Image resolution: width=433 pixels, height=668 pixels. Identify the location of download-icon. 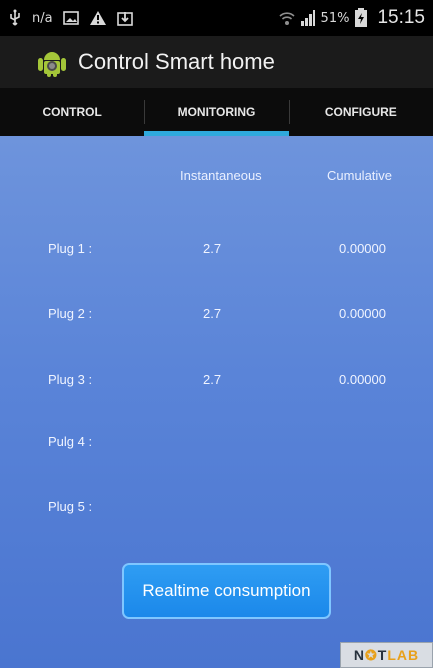
(124, 18).